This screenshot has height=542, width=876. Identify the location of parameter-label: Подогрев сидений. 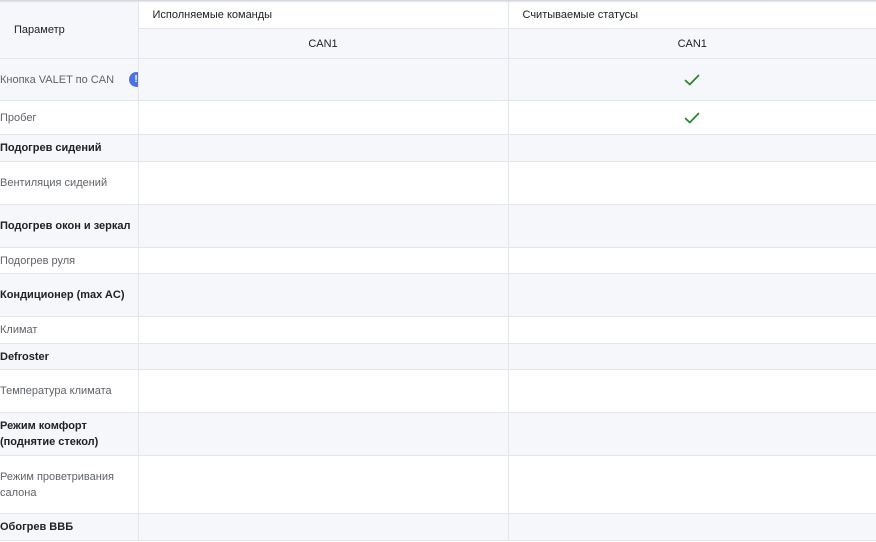
(51, 148).